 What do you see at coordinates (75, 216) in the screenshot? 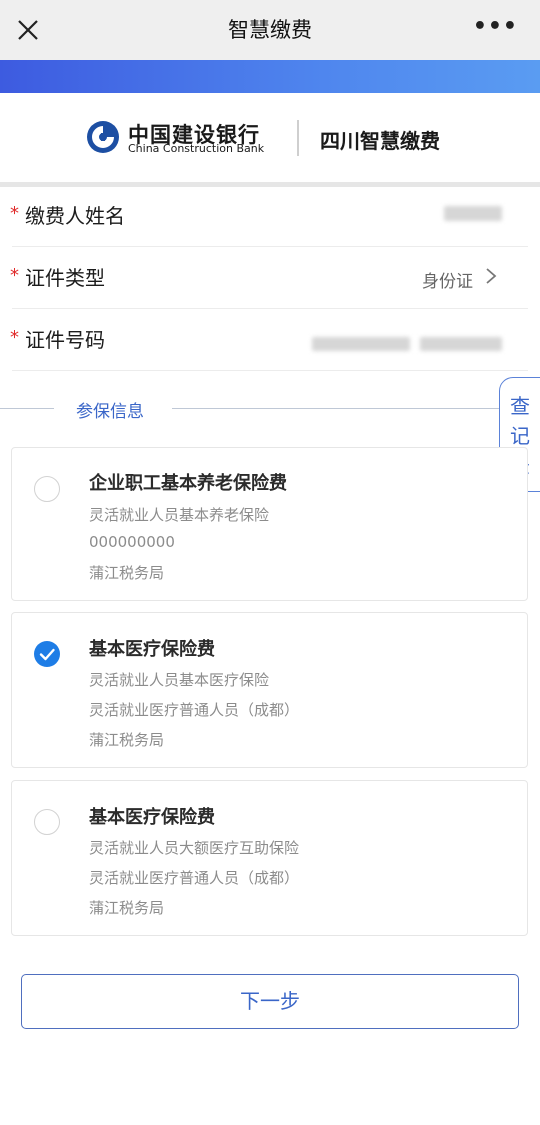
I see `payer-name-label: 缴费人姓名` at bounding box center [75, 216].